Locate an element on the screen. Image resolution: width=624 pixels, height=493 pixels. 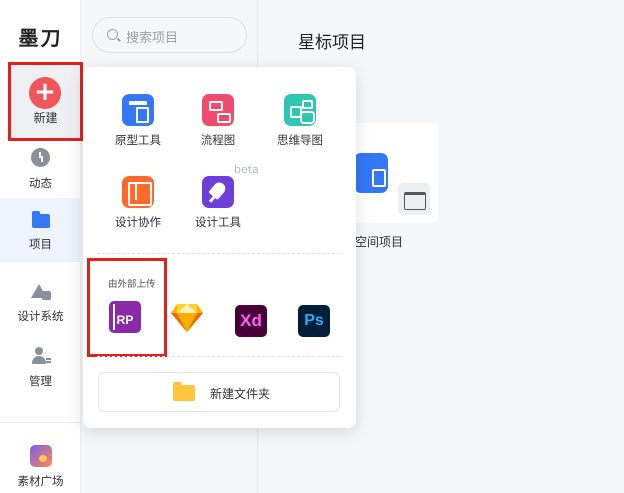
tool-mindmap: 思维导图 is located at coordinates (300, 121).